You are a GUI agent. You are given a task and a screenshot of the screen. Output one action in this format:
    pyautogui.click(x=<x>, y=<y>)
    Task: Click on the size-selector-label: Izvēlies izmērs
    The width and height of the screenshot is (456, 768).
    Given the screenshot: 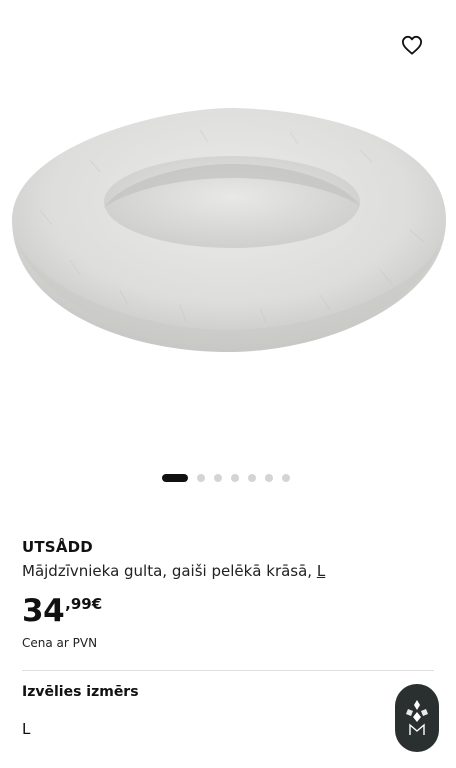 What is the action you would take?
    pyautogui.click(x=80, y=692)
    